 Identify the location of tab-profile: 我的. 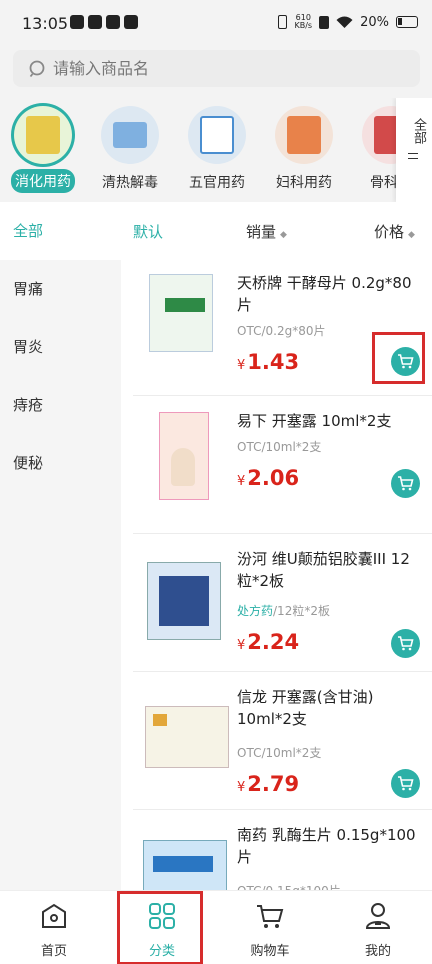
(378, 925).